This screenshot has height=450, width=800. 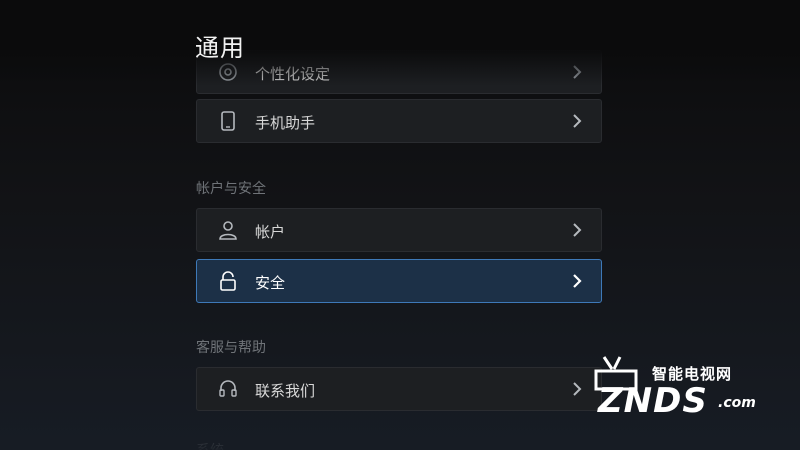 What do you see at coordinates (228, 230) in the screenshot?
I see `user-icon` at bounding box center [228, 230].